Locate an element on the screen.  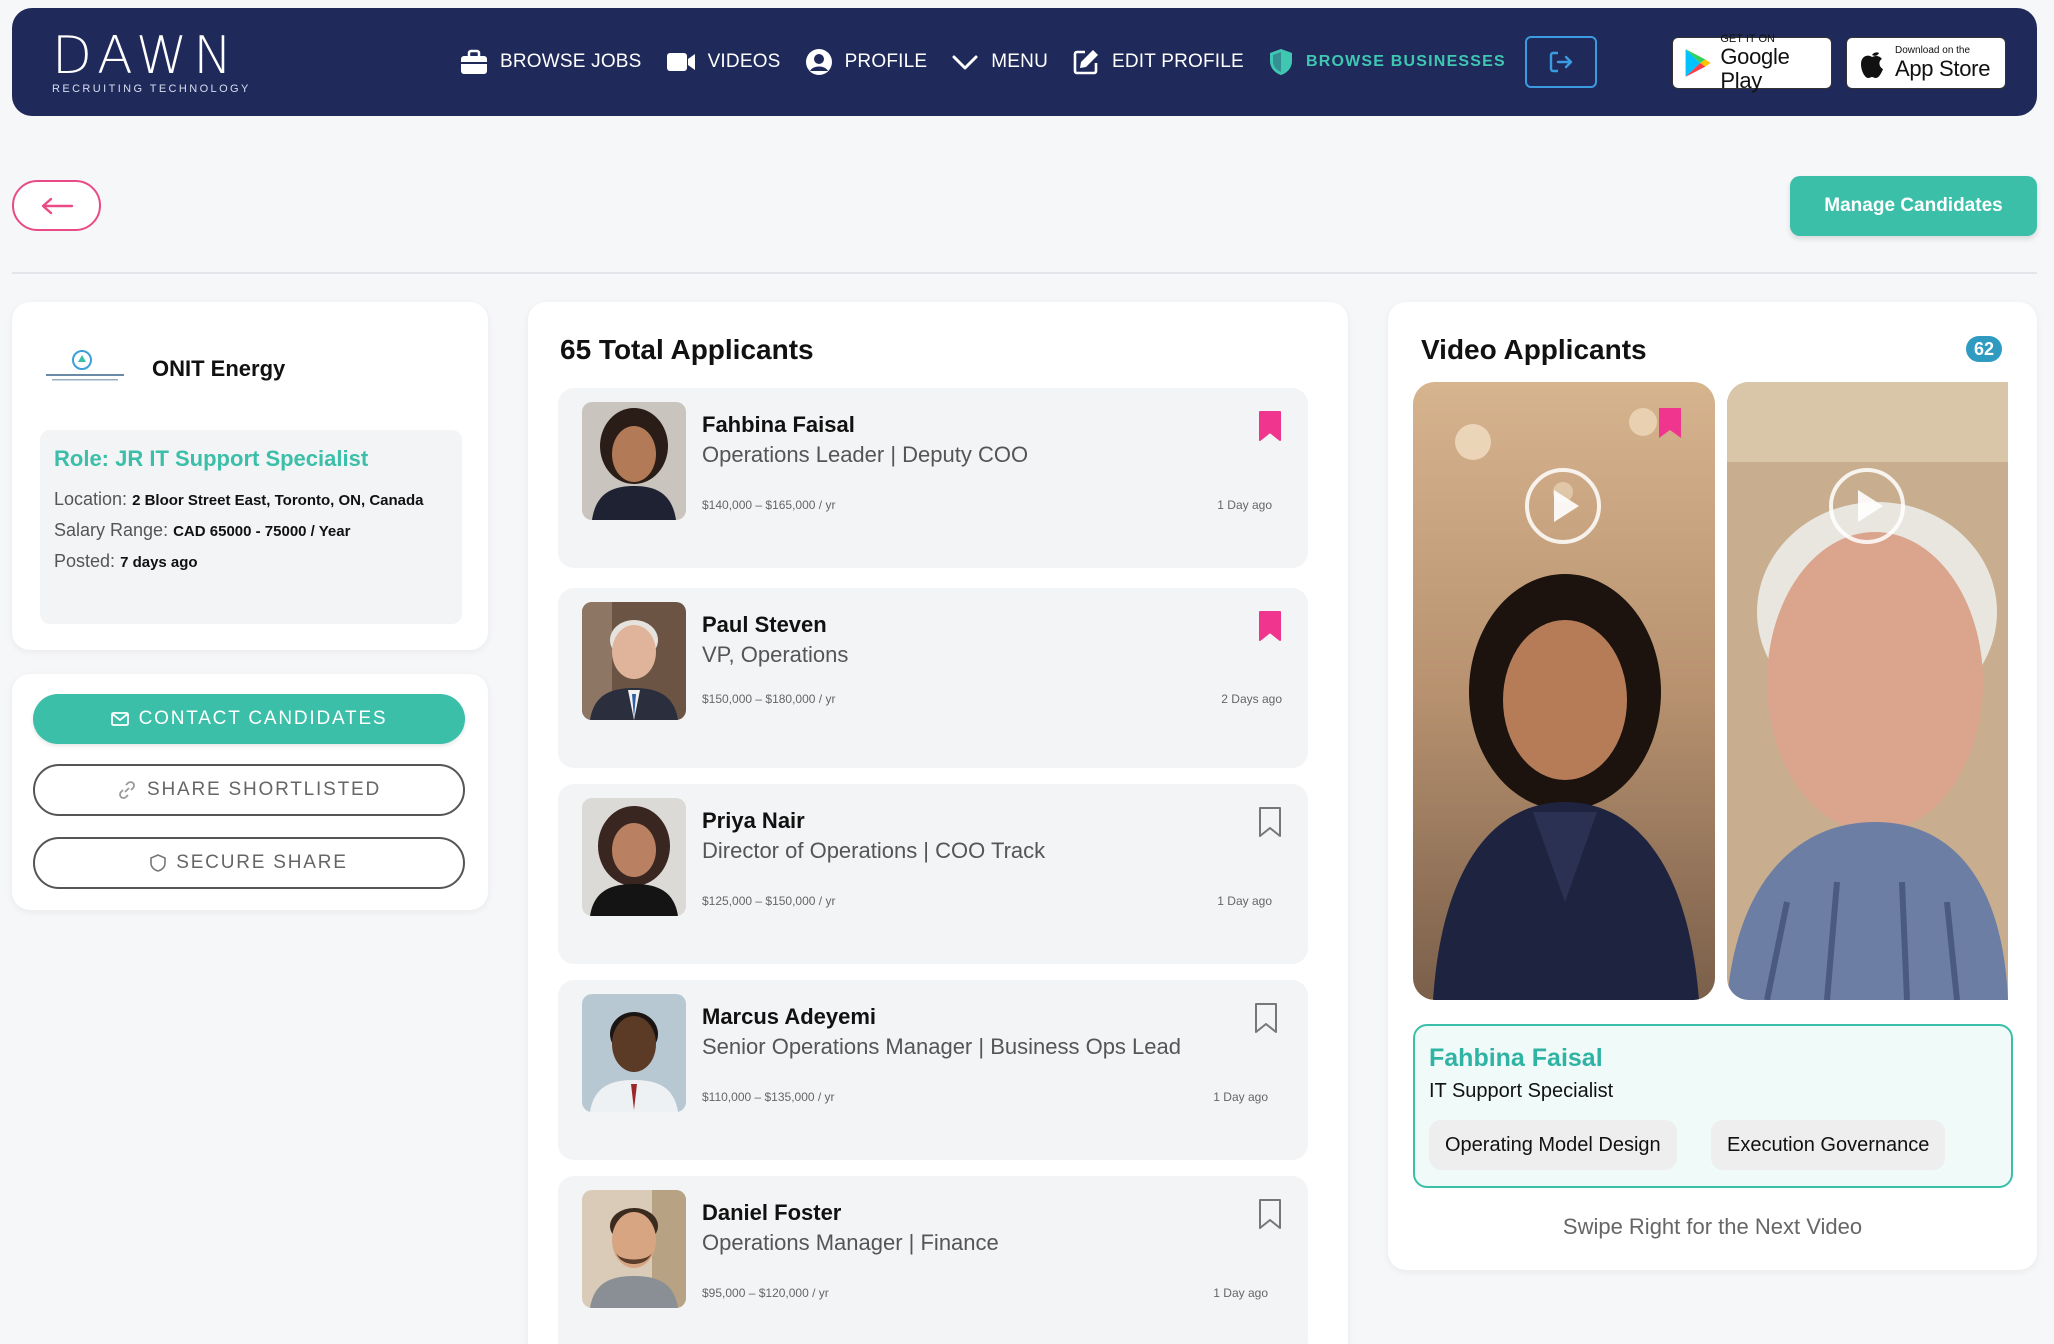
video-camera-icon is located at coordinates (680, 62).